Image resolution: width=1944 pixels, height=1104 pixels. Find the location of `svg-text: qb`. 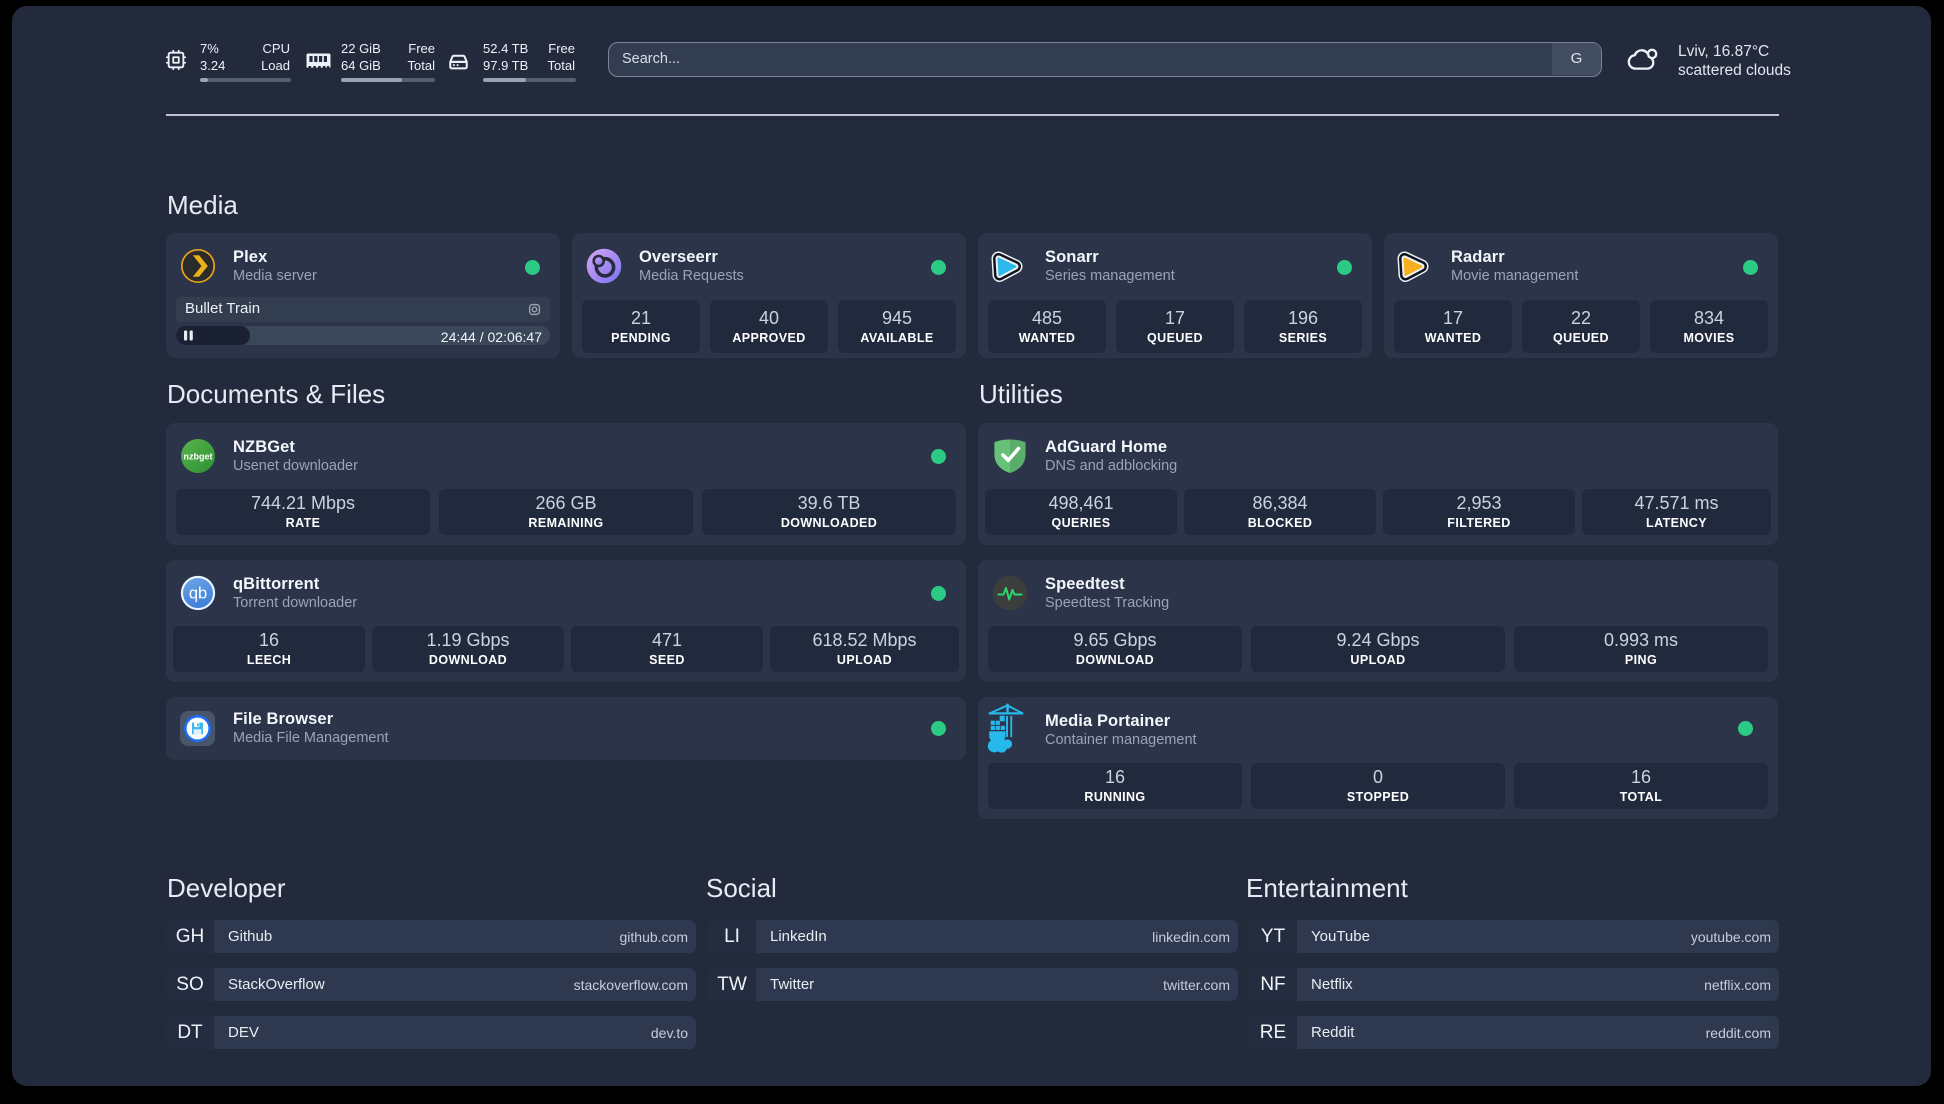

svg-text: qb is located at coordinates (198, 594).